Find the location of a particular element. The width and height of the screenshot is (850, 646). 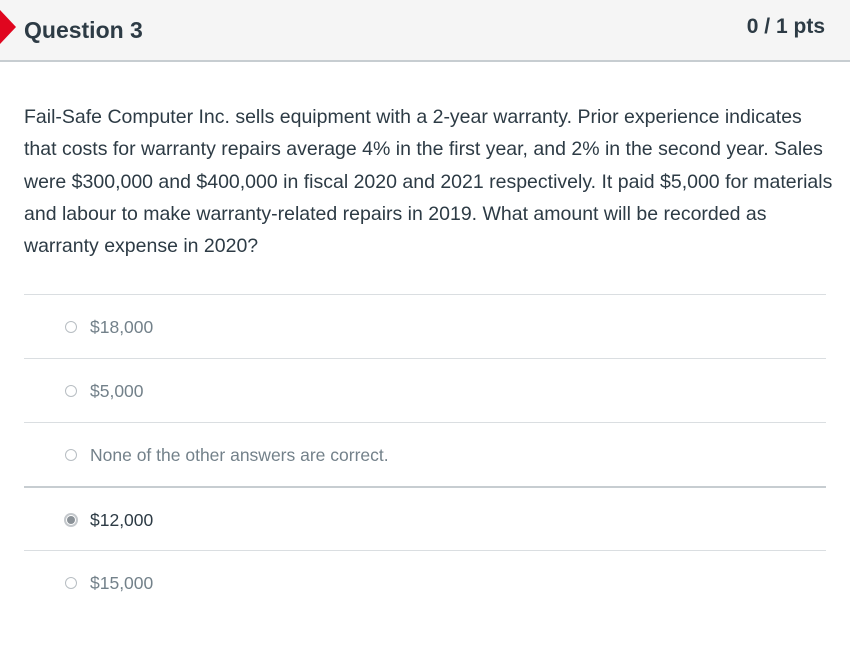

answer-option: $15,000 is located at coordinates (425, 582).